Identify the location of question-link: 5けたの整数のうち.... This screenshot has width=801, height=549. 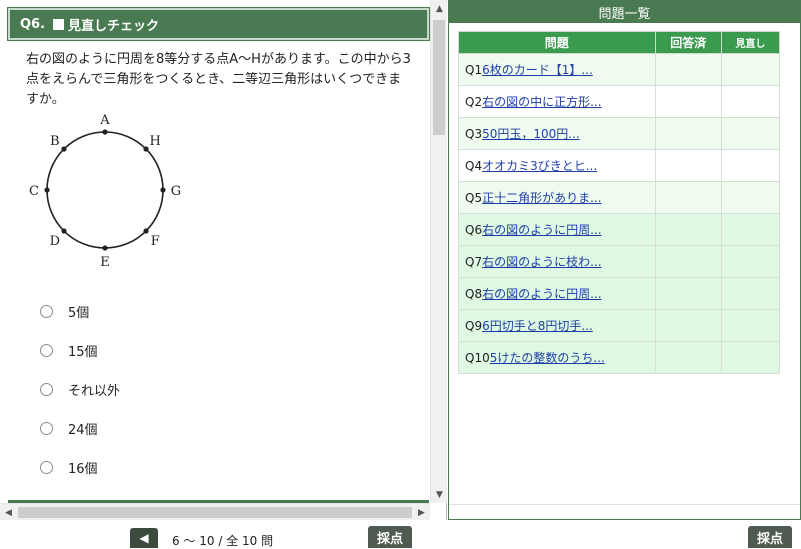
(547, 358).